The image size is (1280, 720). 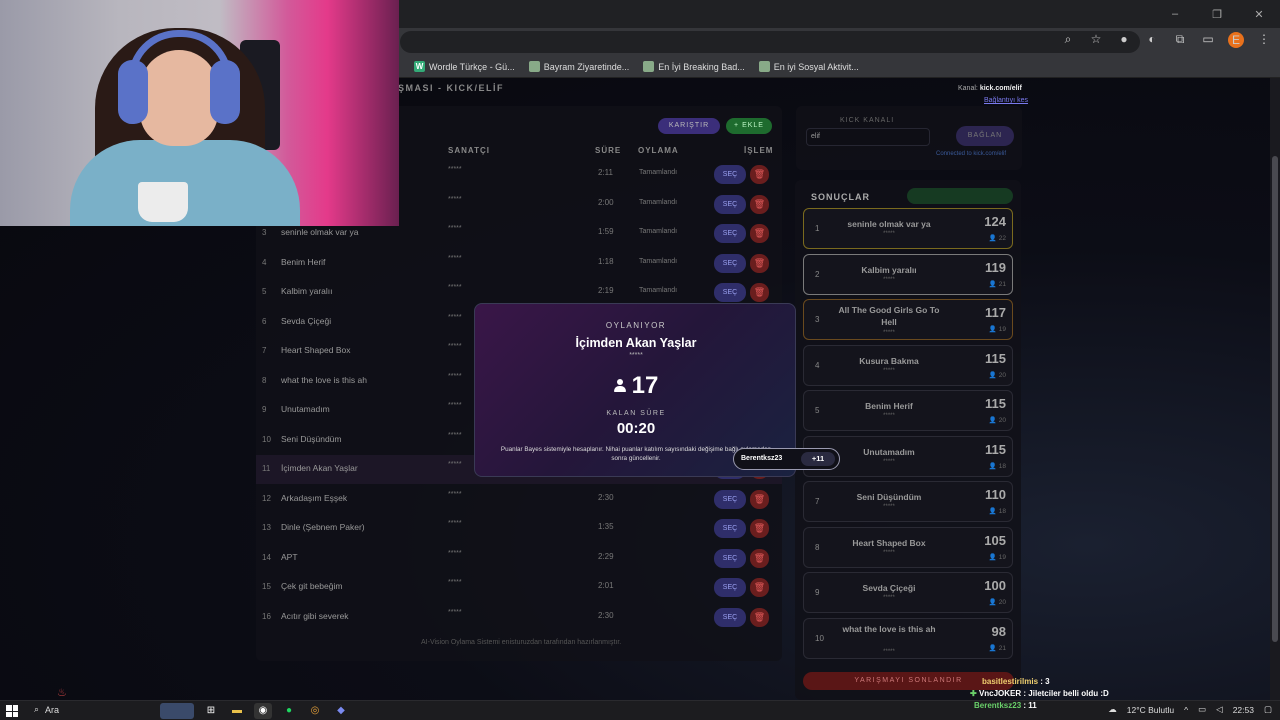 What do you see at coordinates (1180, 40) in the screenshot?
I see `extensions-icon: ⧉` at bounding box center [1180, 40].